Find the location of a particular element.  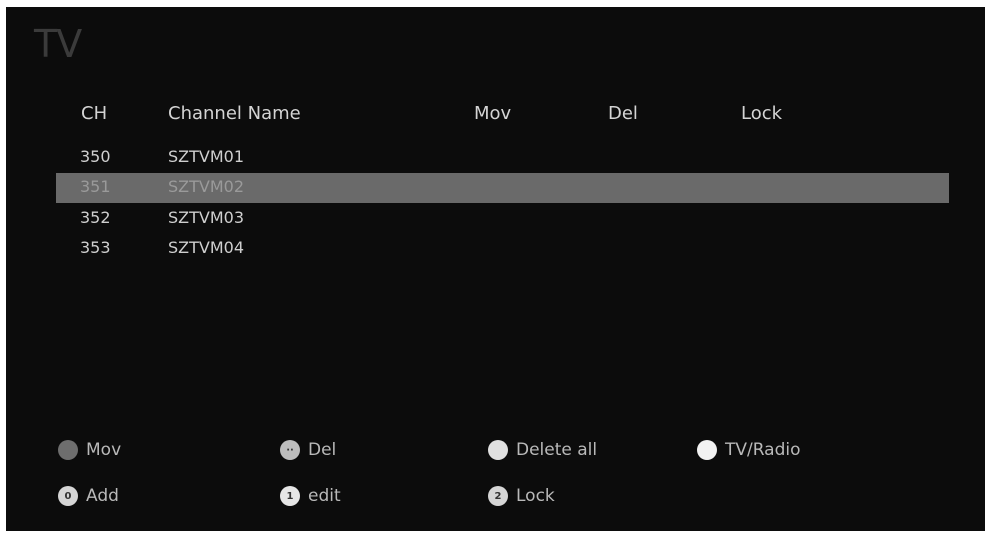

page-title: TV is located at coordinates (58, 44).